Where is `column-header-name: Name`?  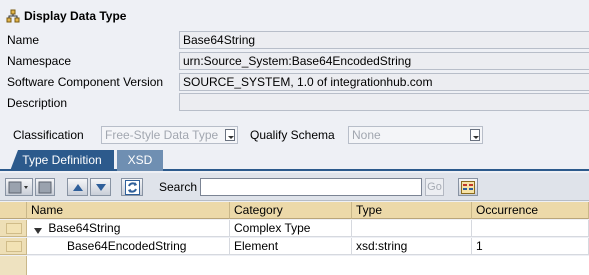
column-header-name: Name is located at coordinates (128, 210).